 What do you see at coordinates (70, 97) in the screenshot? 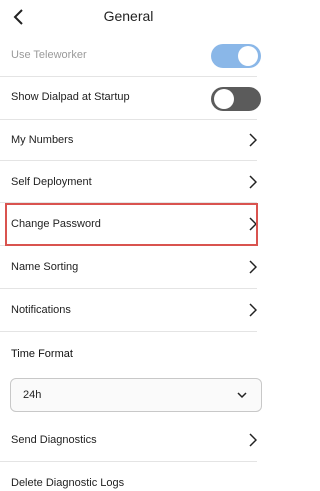
I see `show-dialpad-label: Show Dialpad at Startup` at bounding box center [70, 97].